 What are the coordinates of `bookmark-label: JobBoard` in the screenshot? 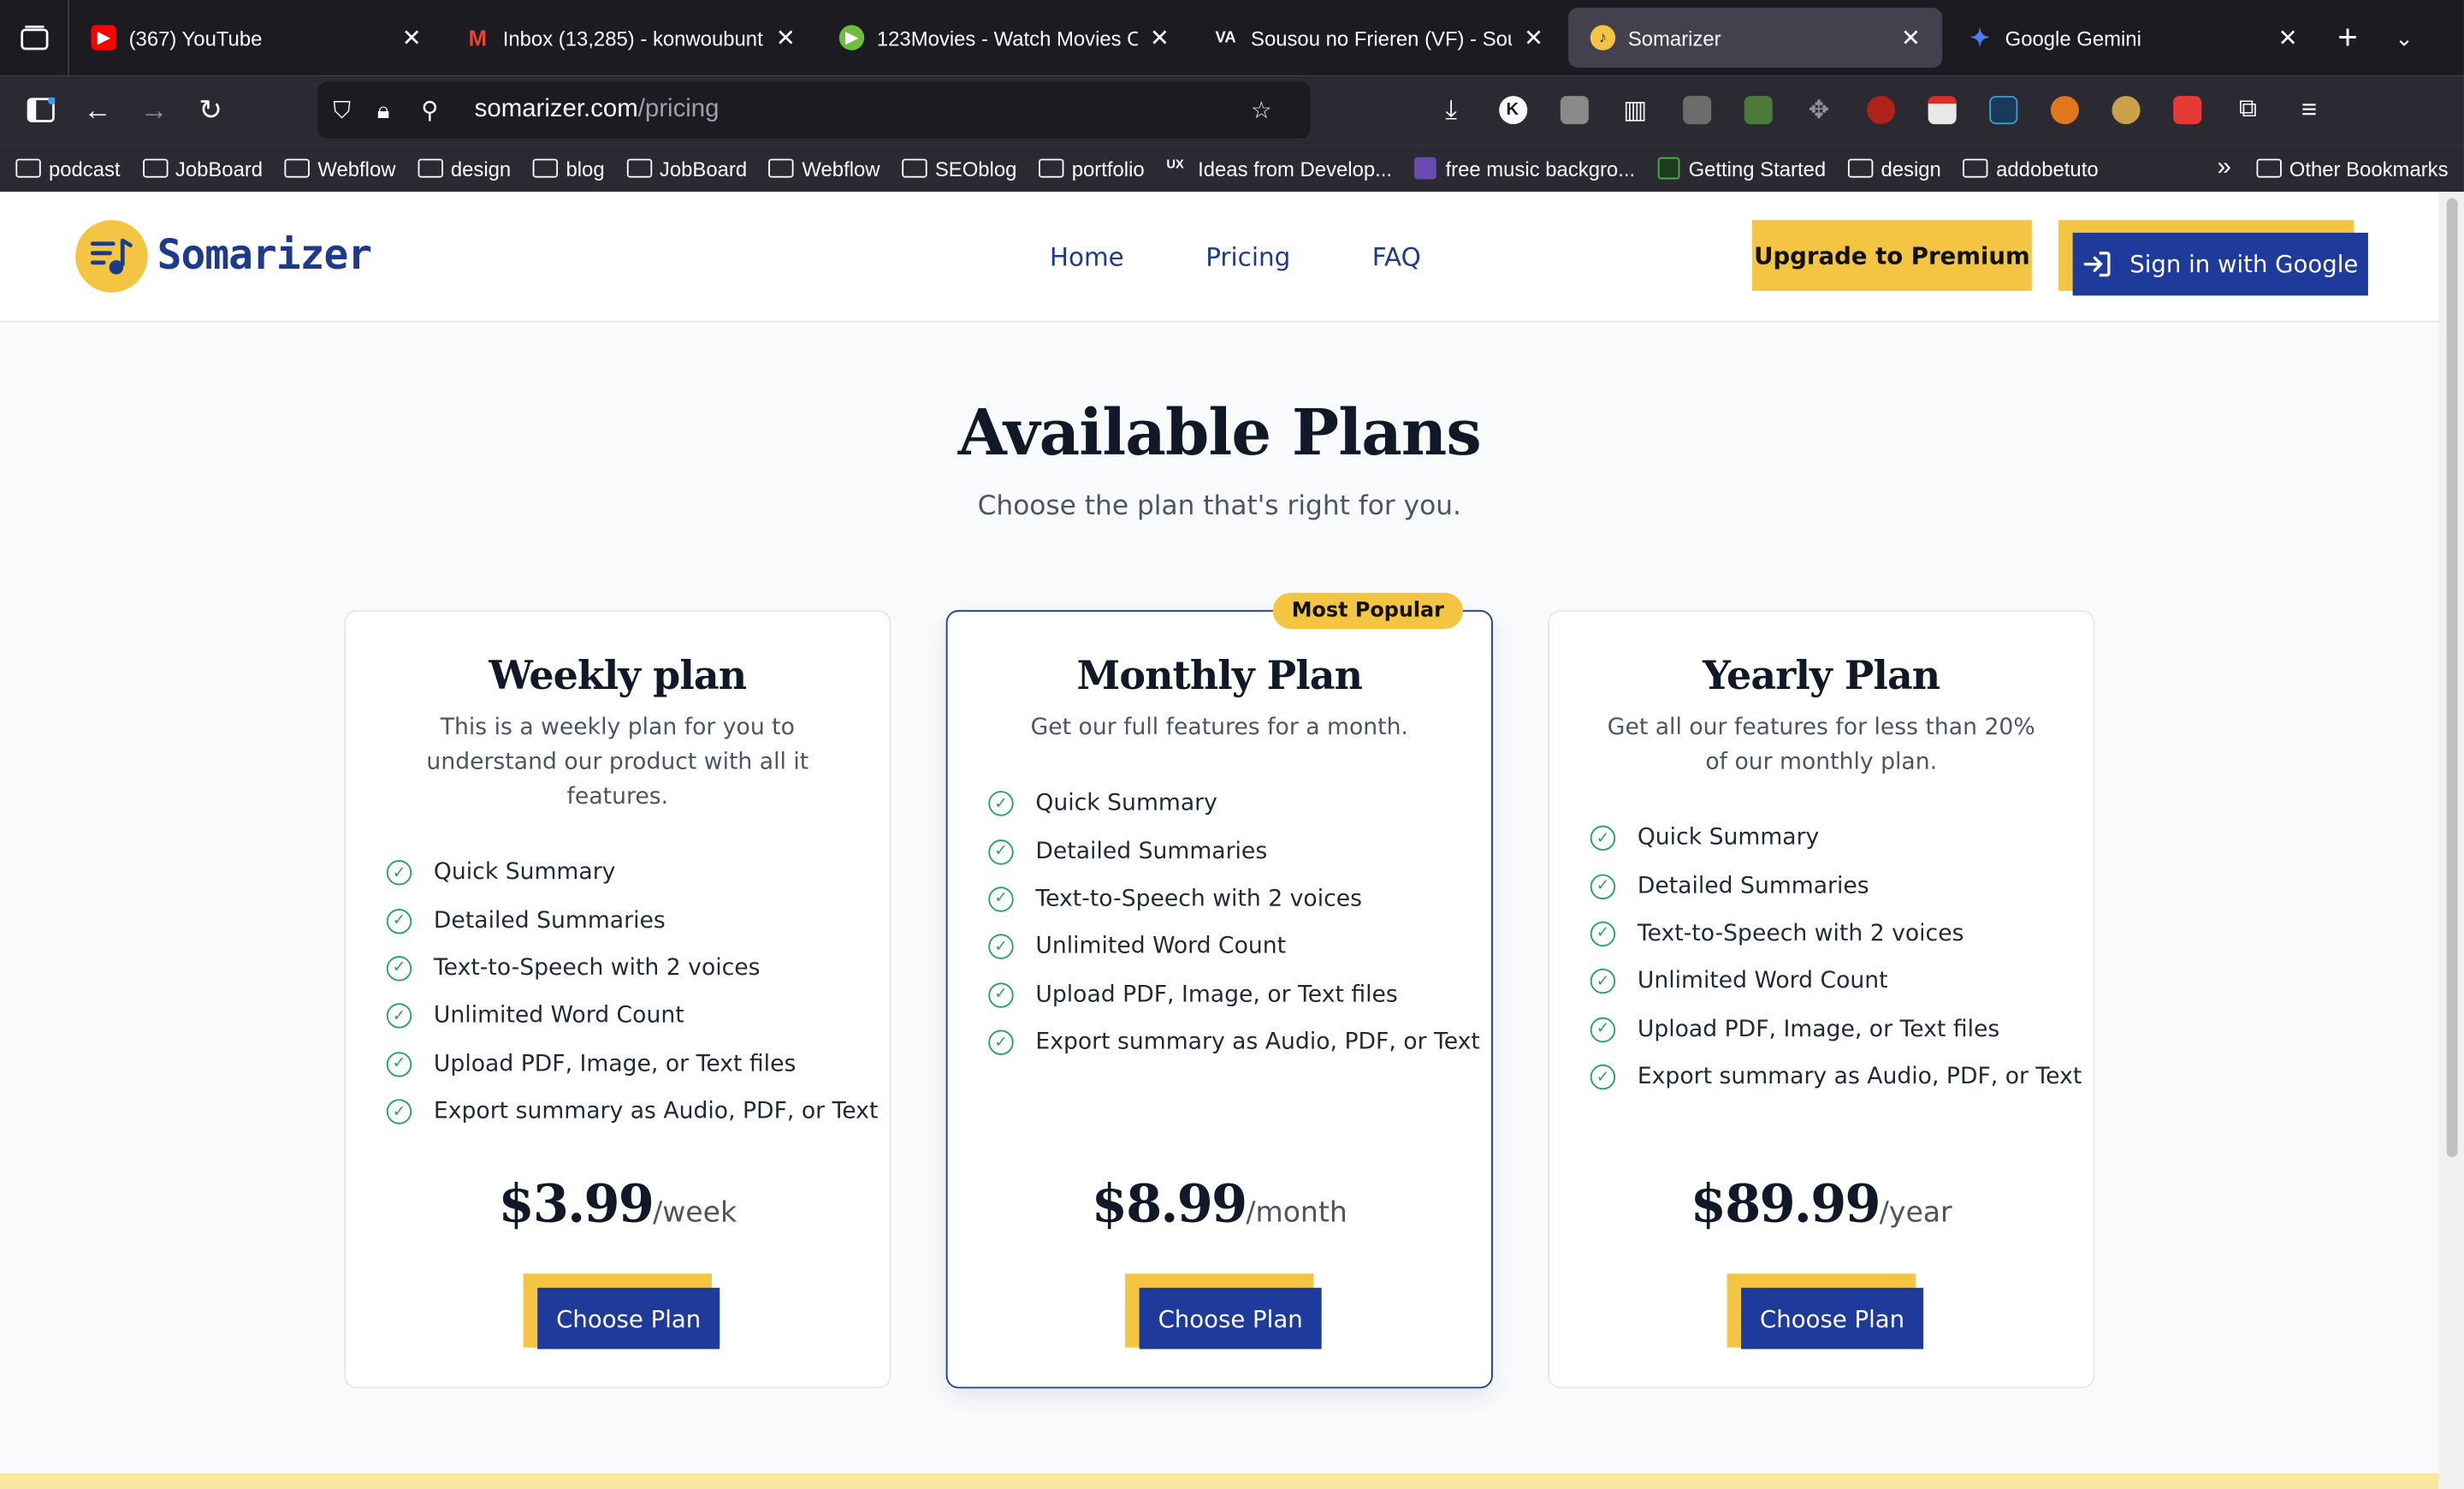 It's located at (703, 168).